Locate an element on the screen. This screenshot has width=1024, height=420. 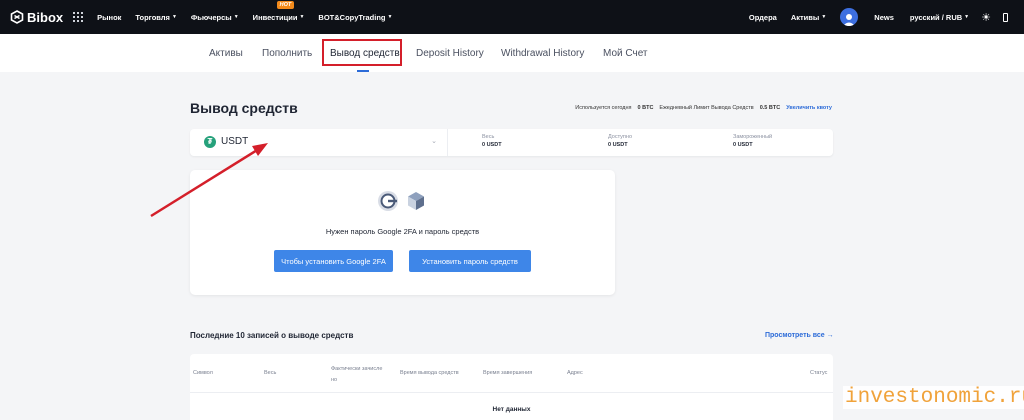
nav-news: News is located at coordinates (884, 17).